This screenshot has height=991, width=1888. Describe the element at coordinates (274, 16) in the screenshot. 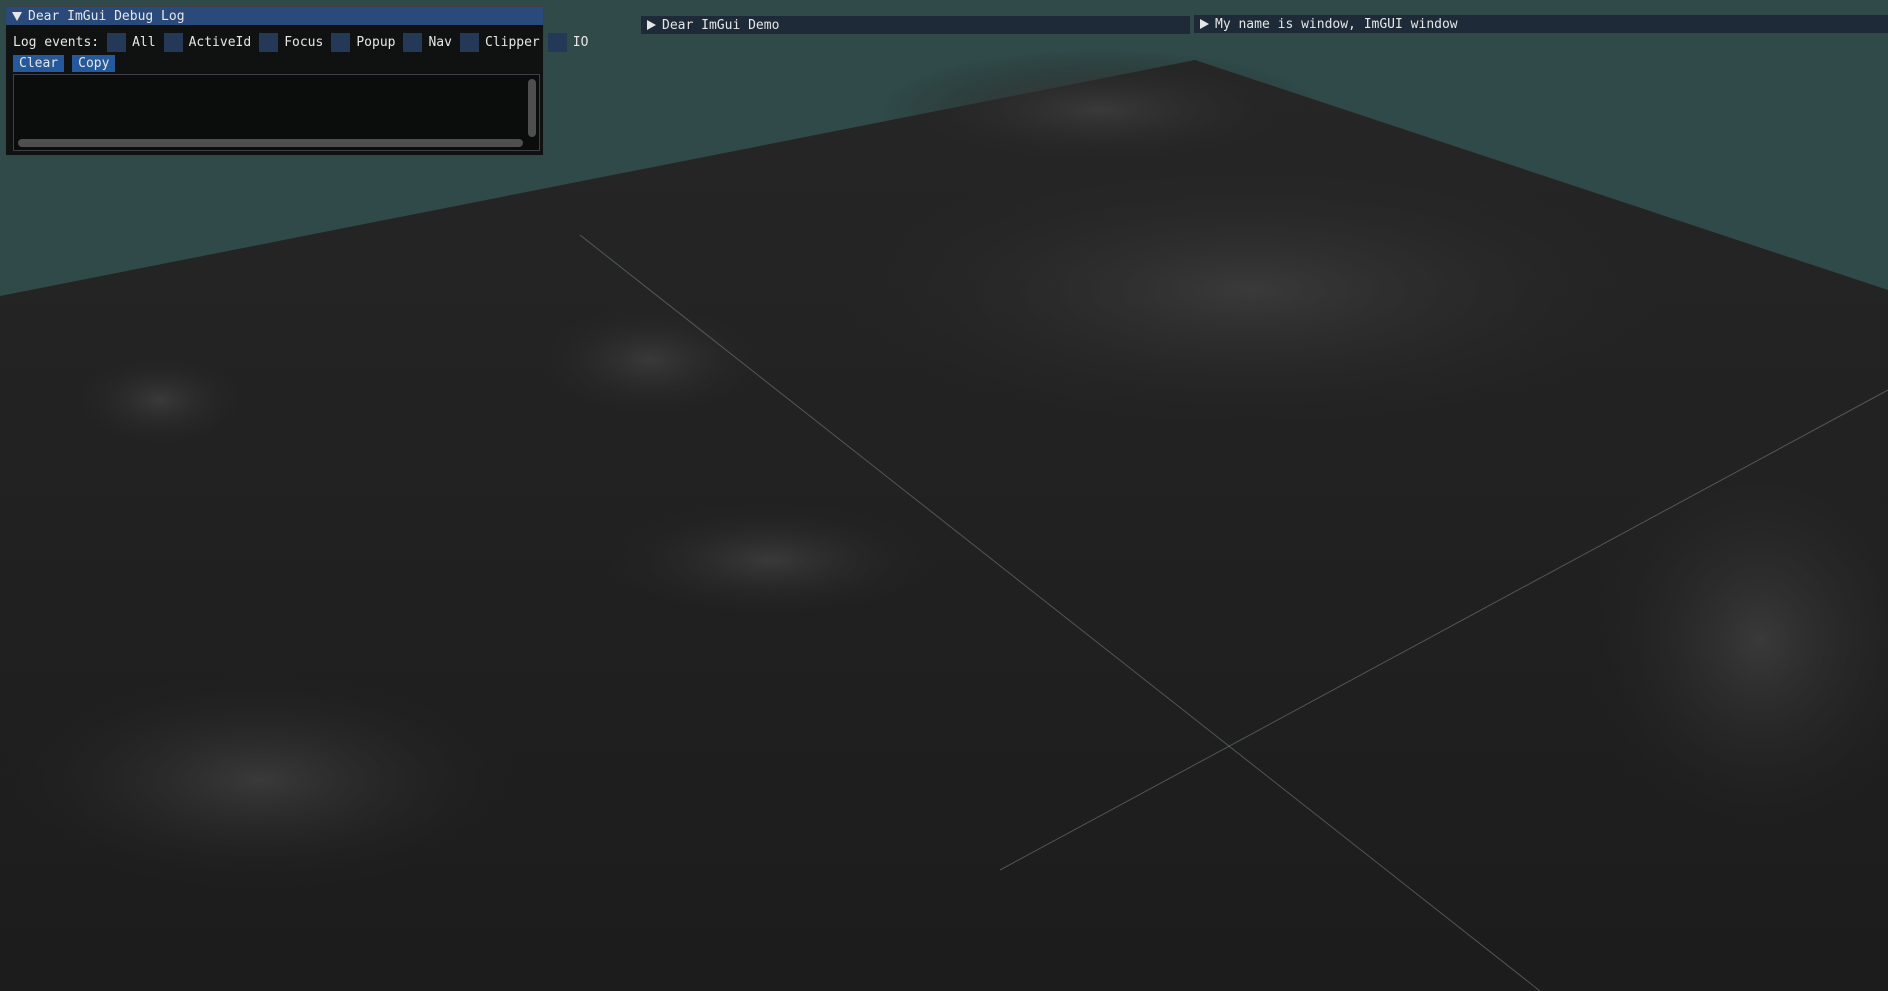

I see `debug-log-title-bar: Dear ImGui Debug Log` at that location.